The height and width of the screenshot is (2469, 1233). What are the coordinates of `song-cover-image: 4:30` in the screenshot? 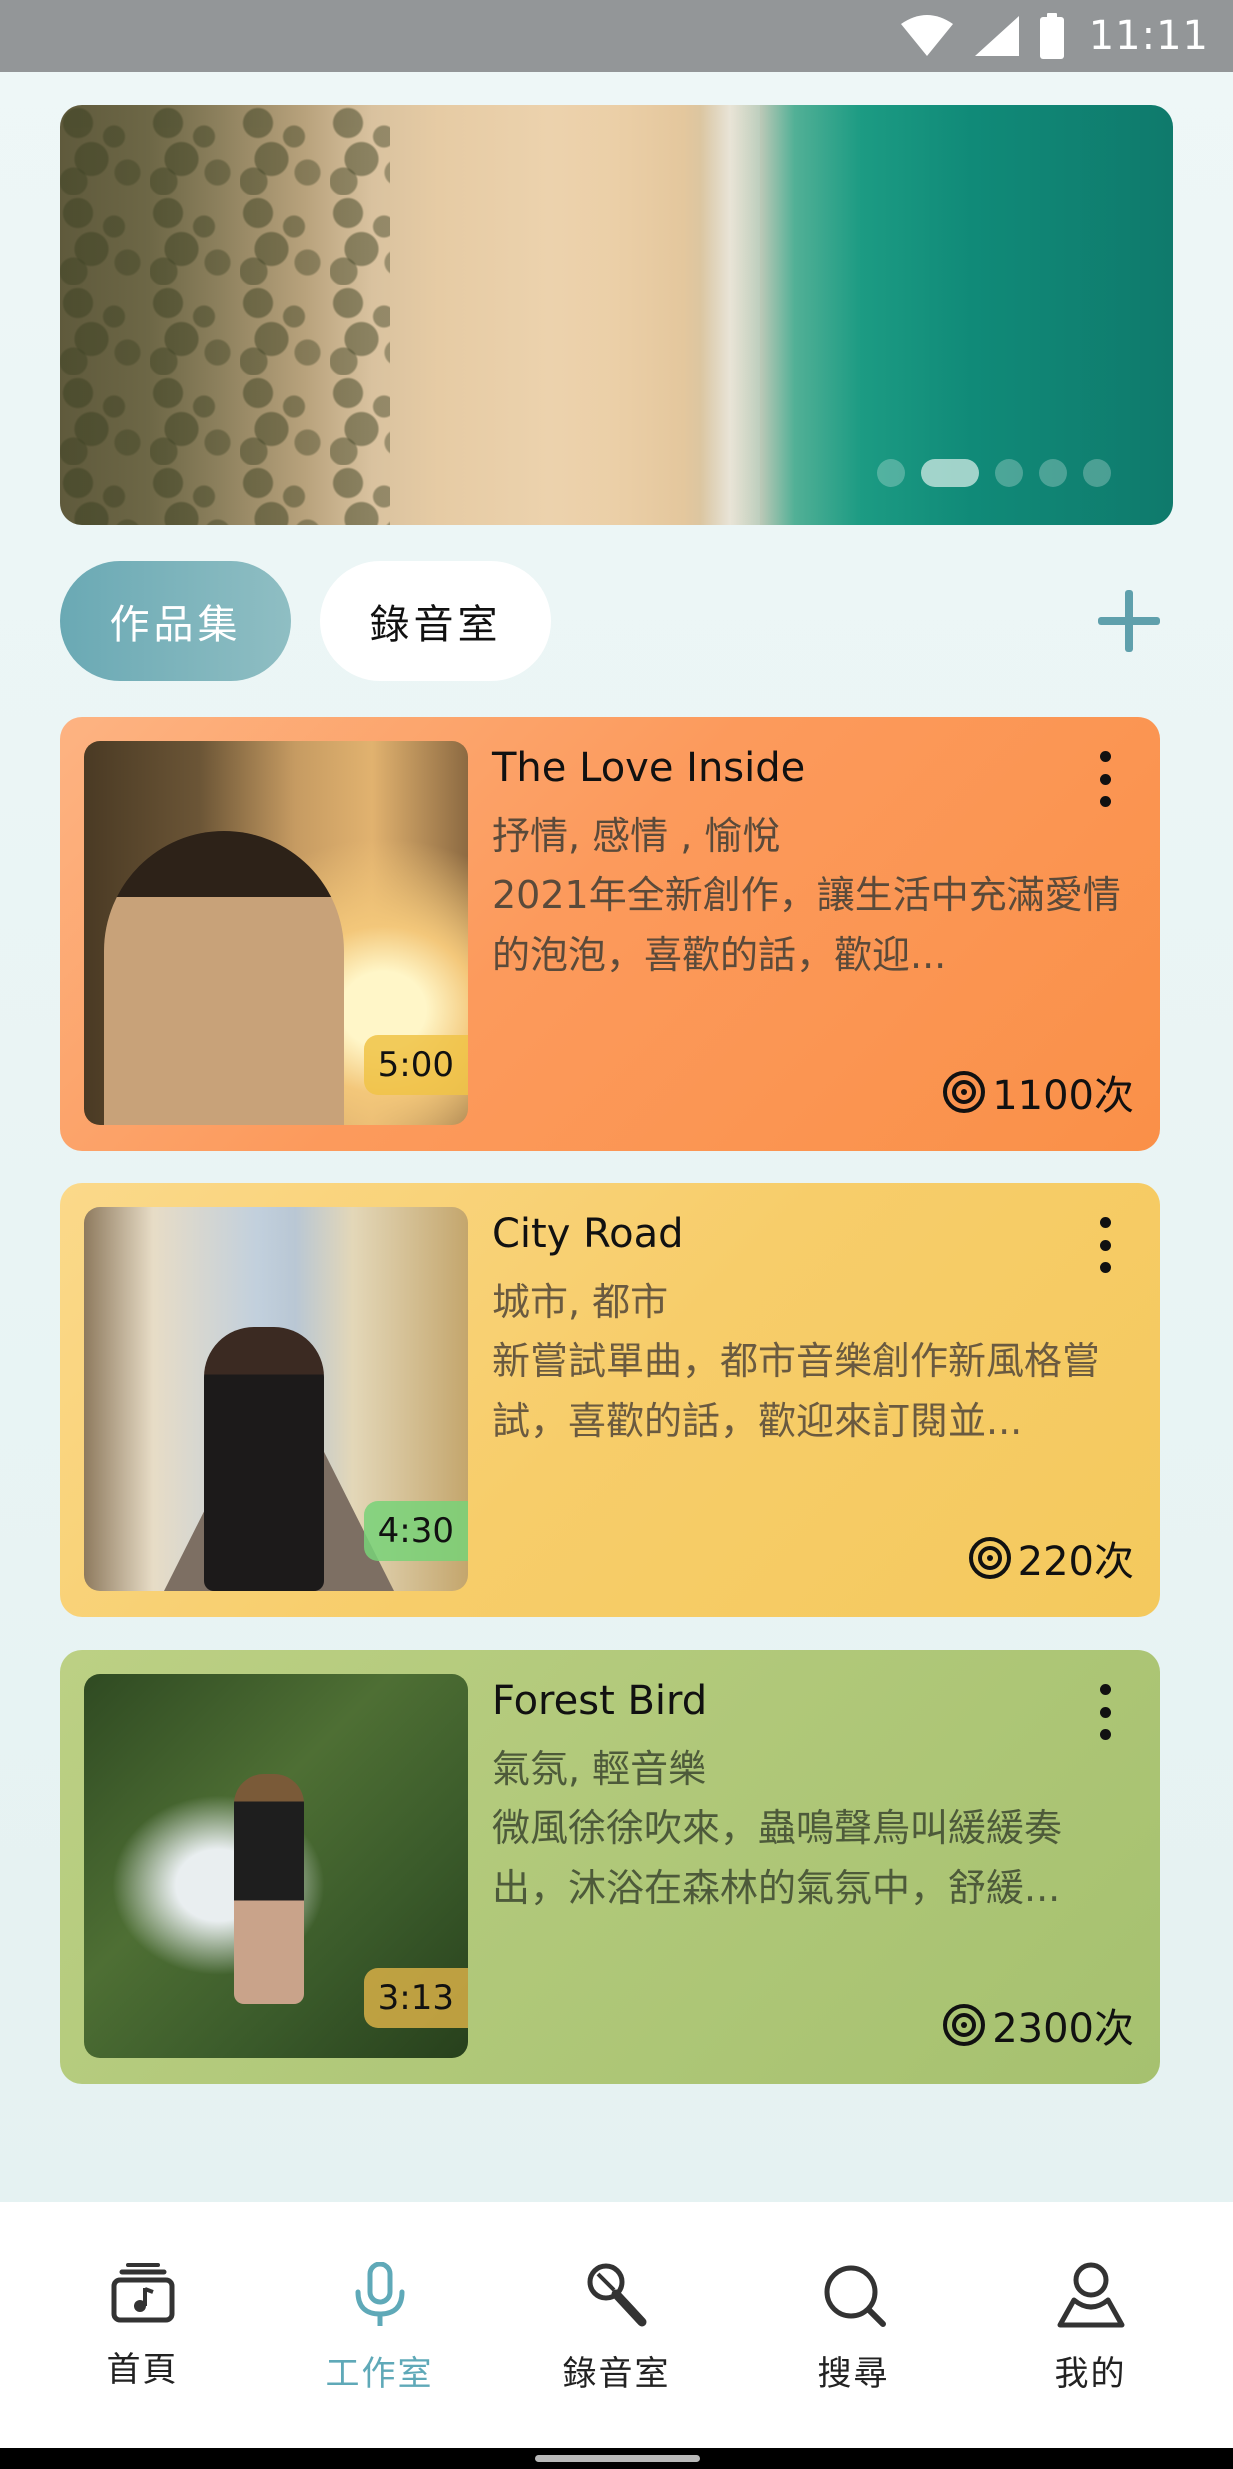 It's located at (276, 1399).